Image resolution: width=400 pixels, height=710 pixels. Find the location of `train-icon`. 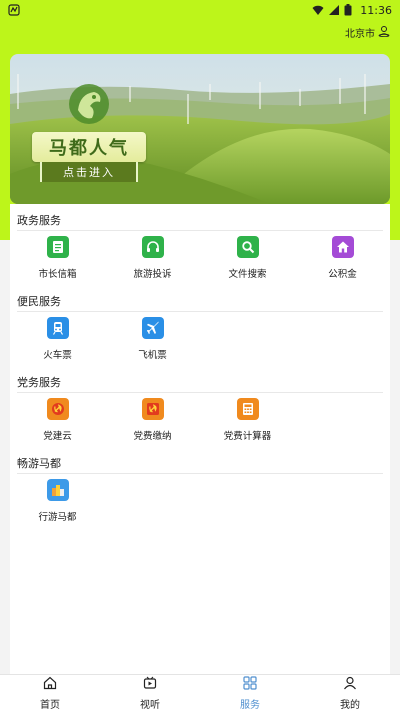

train-icon is located at coordinates (57, 328).